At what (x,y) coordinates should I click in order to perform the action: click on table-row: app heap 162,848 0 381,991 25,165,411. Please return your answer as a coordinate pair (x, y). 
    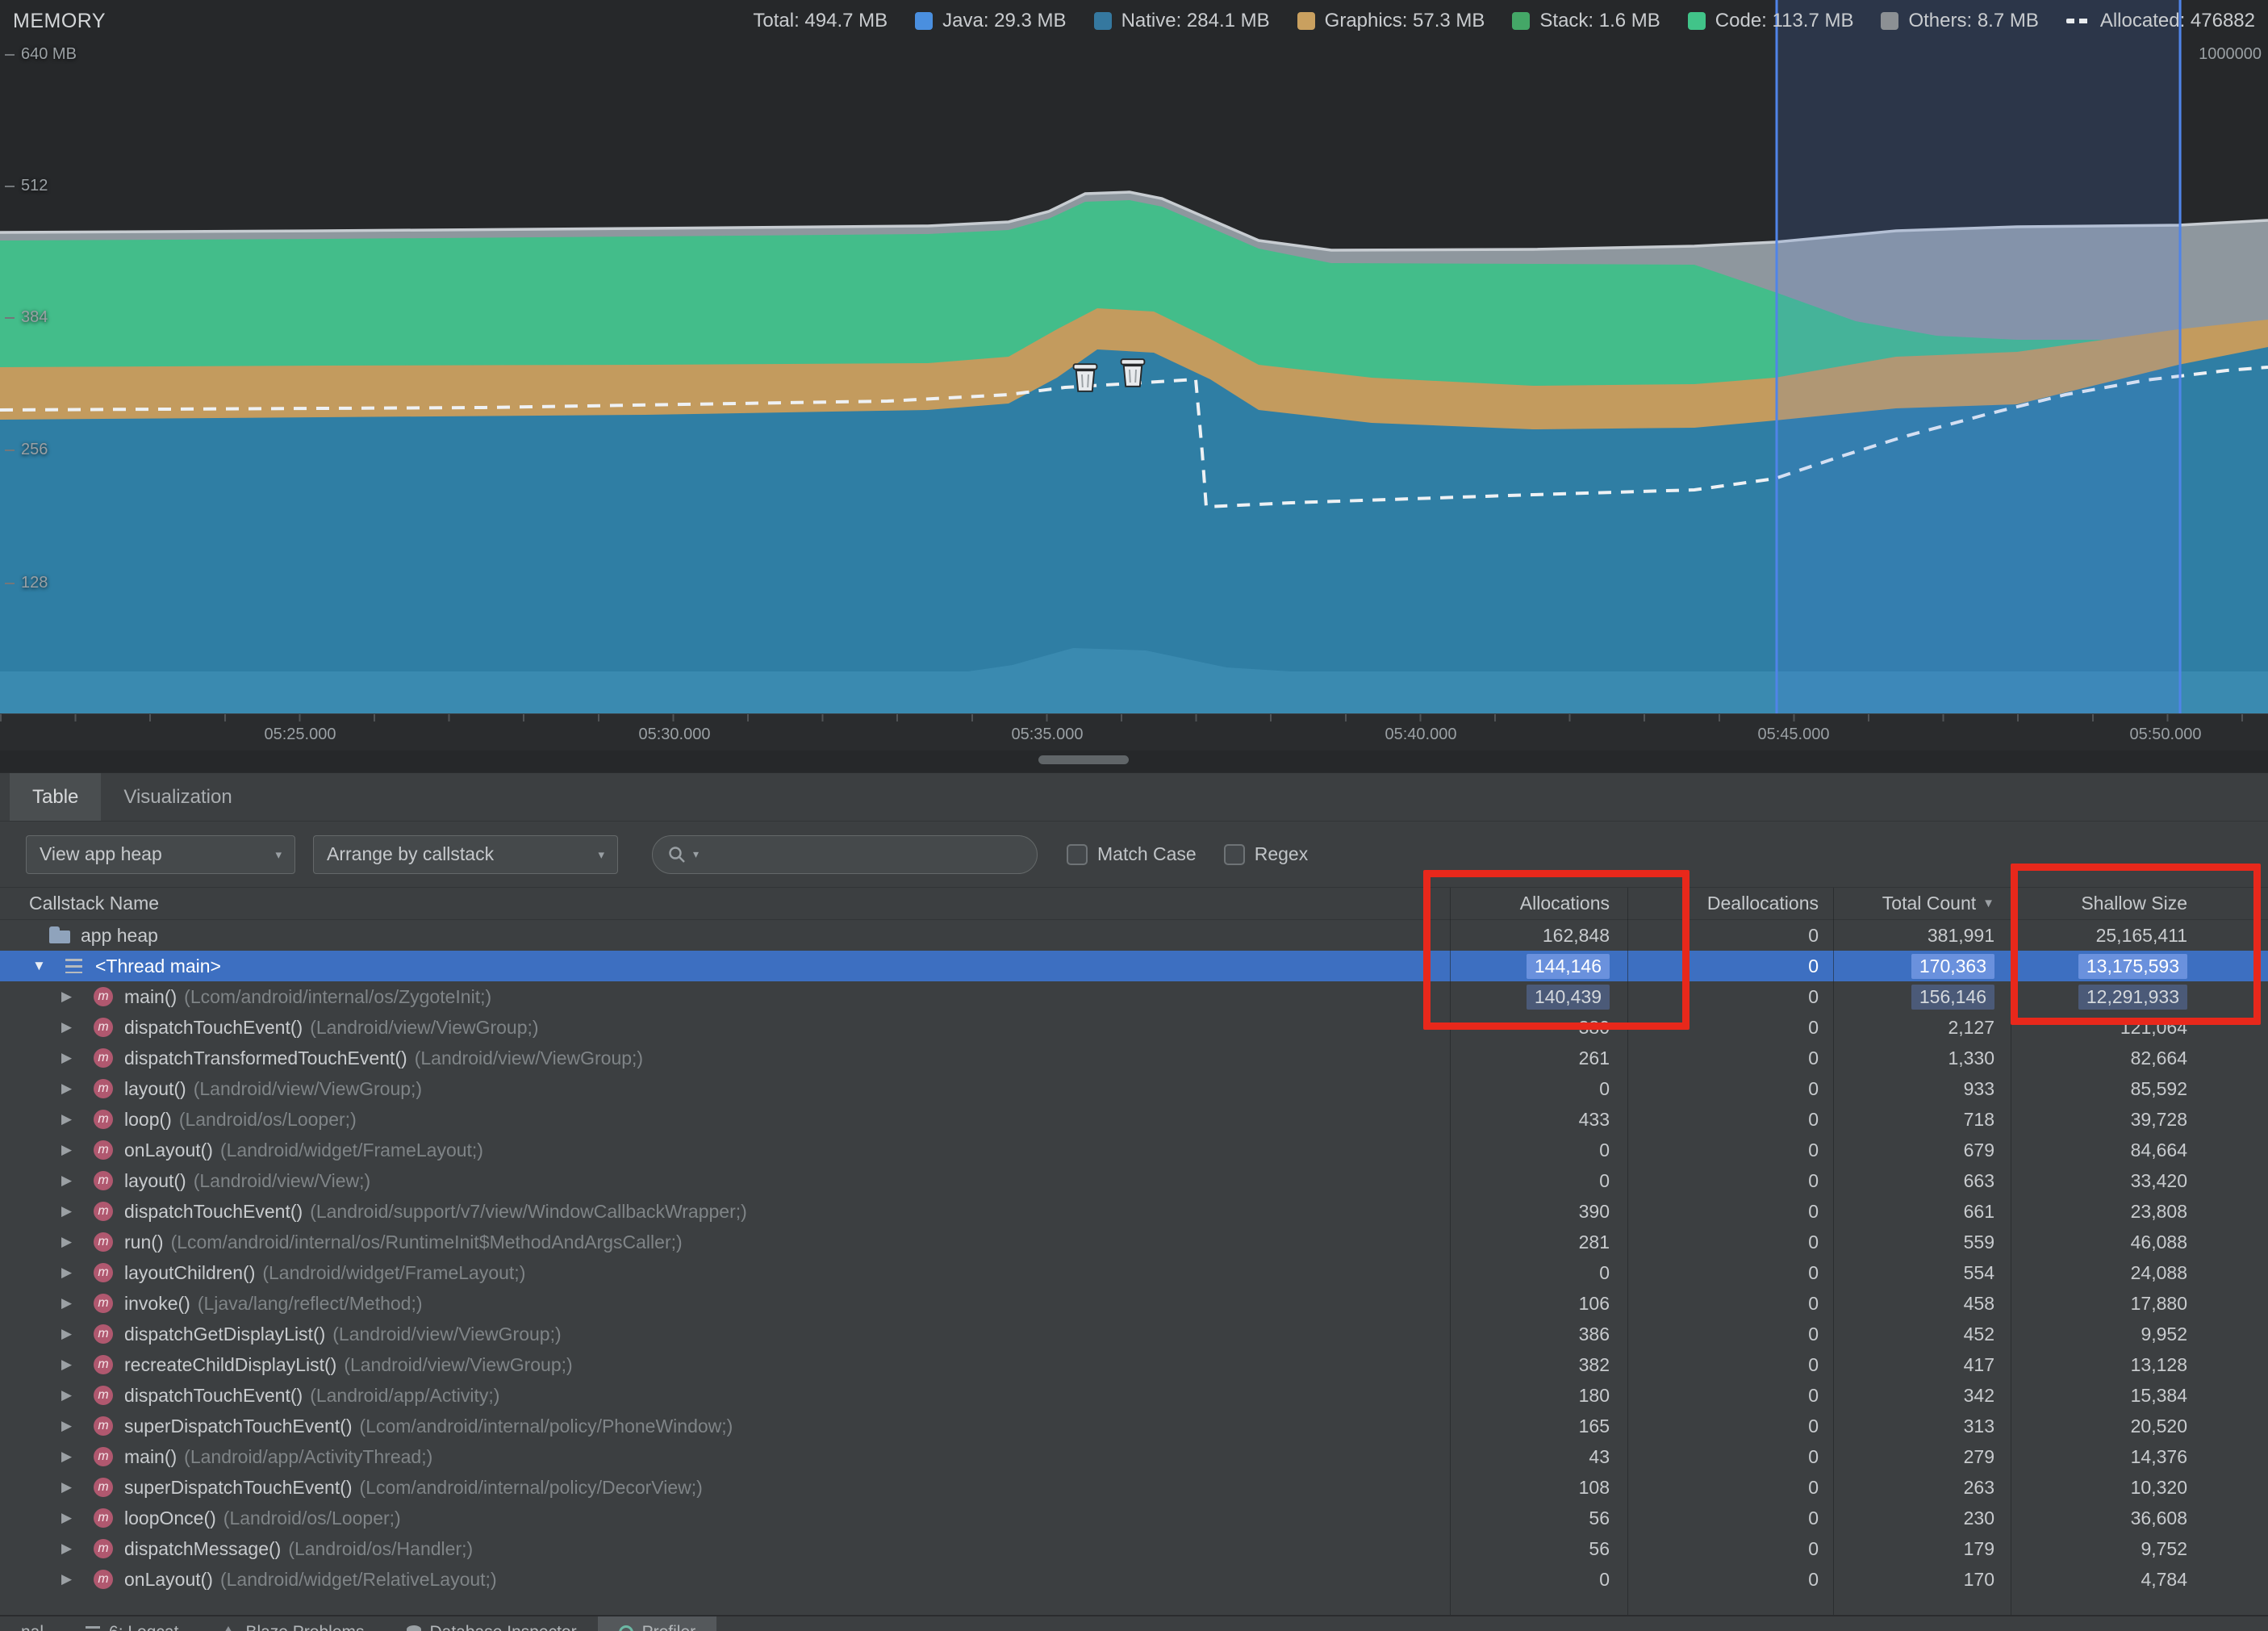
    Looking at the image, I should click on (1134, 935).